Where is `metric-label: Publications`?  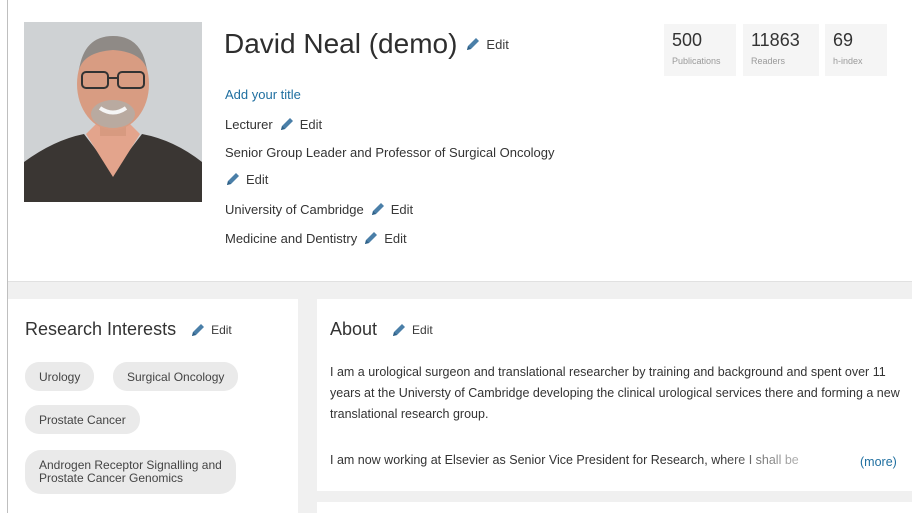
metric-label: Publications is located at coordinates (696, 61).